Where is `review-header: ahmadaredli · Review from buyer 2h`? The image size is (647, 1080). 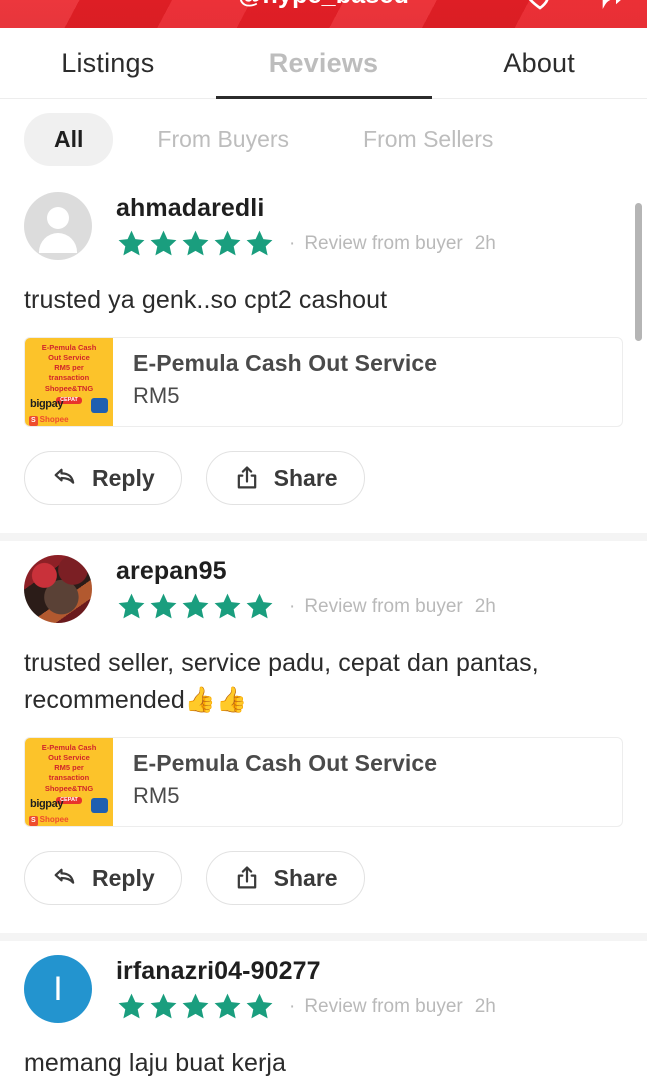 review-header: ahmadaredli · Review from buyer 2h is located at coordinates (323, 219).